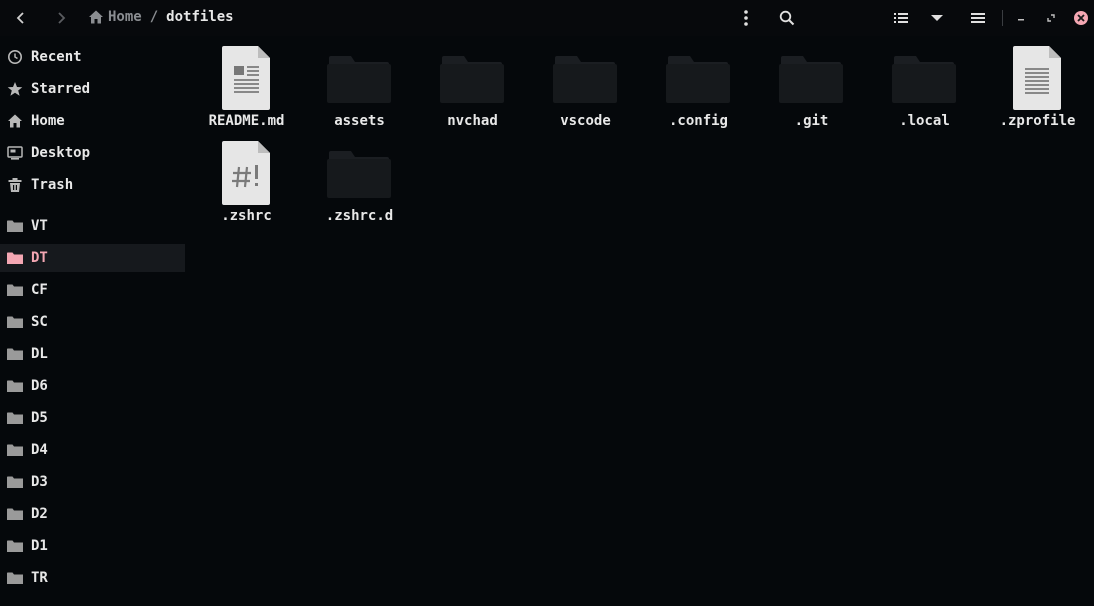 This screenshot has height=606, width=1094. I want to click on header-bar: Home / dotfiles, so click(547, 18).